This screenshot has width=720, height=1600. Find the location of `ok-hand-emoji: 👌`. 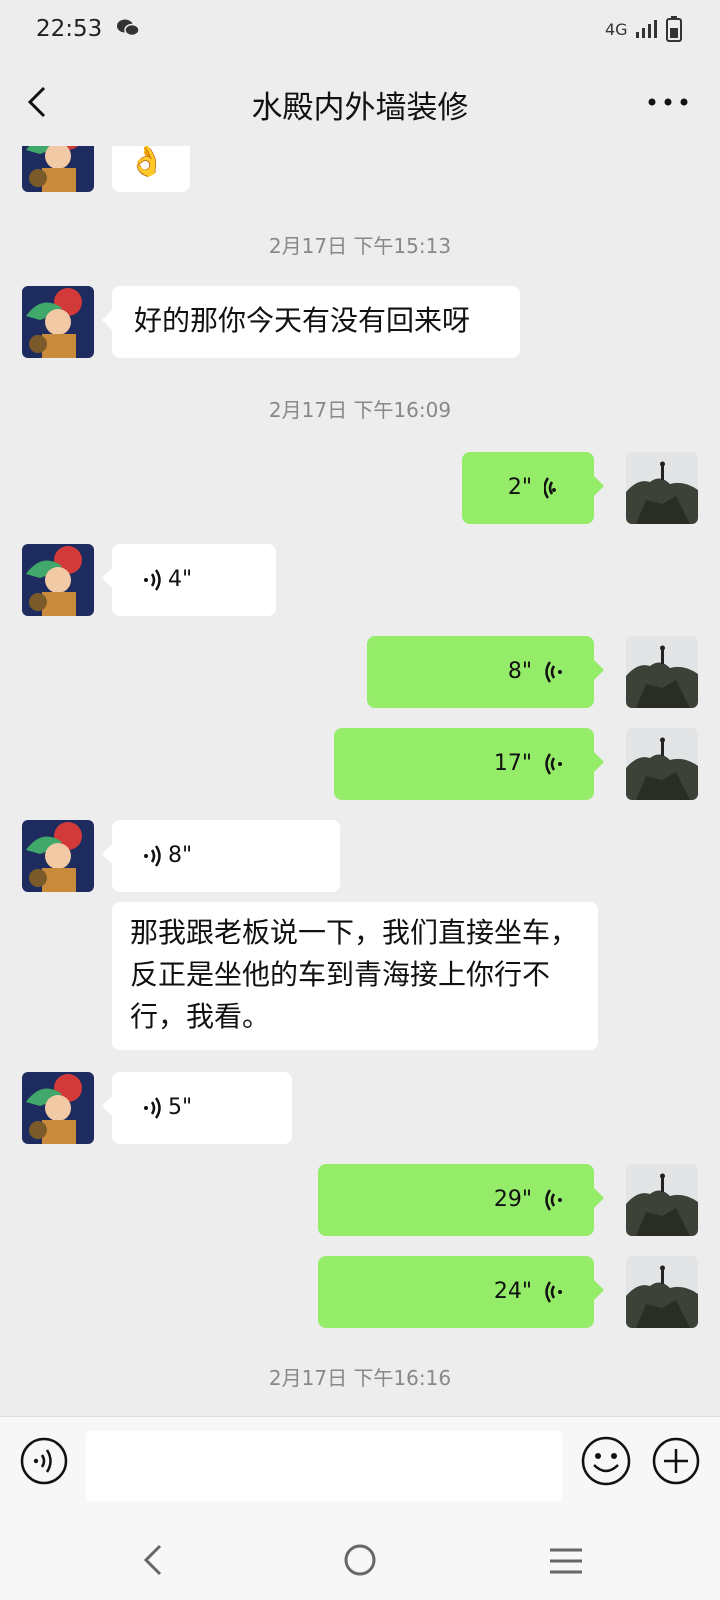

ok-hand-emoji: 👌 is located at coordinates (147, 162).